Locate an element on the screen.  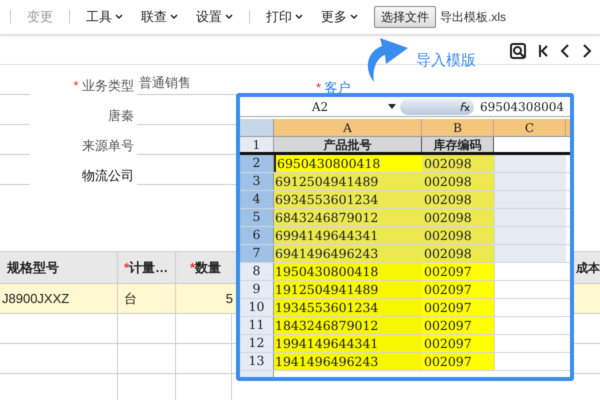
table-cell: 6912504941489 is located at coordinates (348, 181).